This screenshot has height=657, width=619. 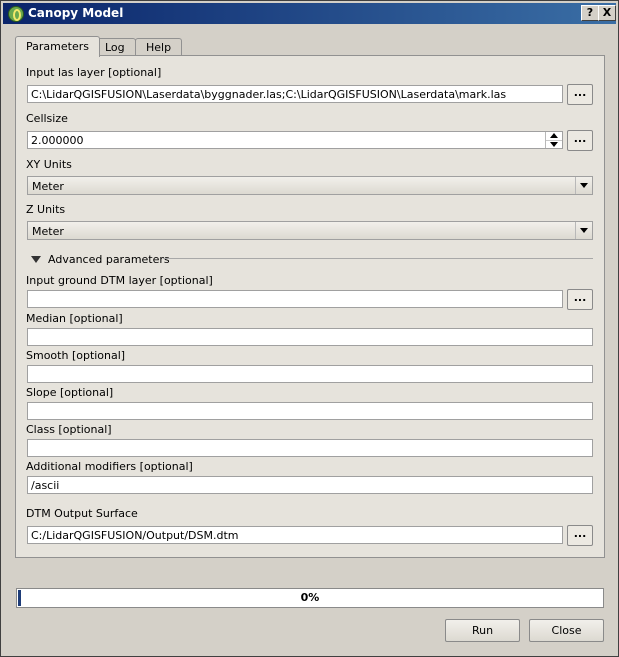 I want to click on xy-units-label: XY Units, so click(x=49, y=164).